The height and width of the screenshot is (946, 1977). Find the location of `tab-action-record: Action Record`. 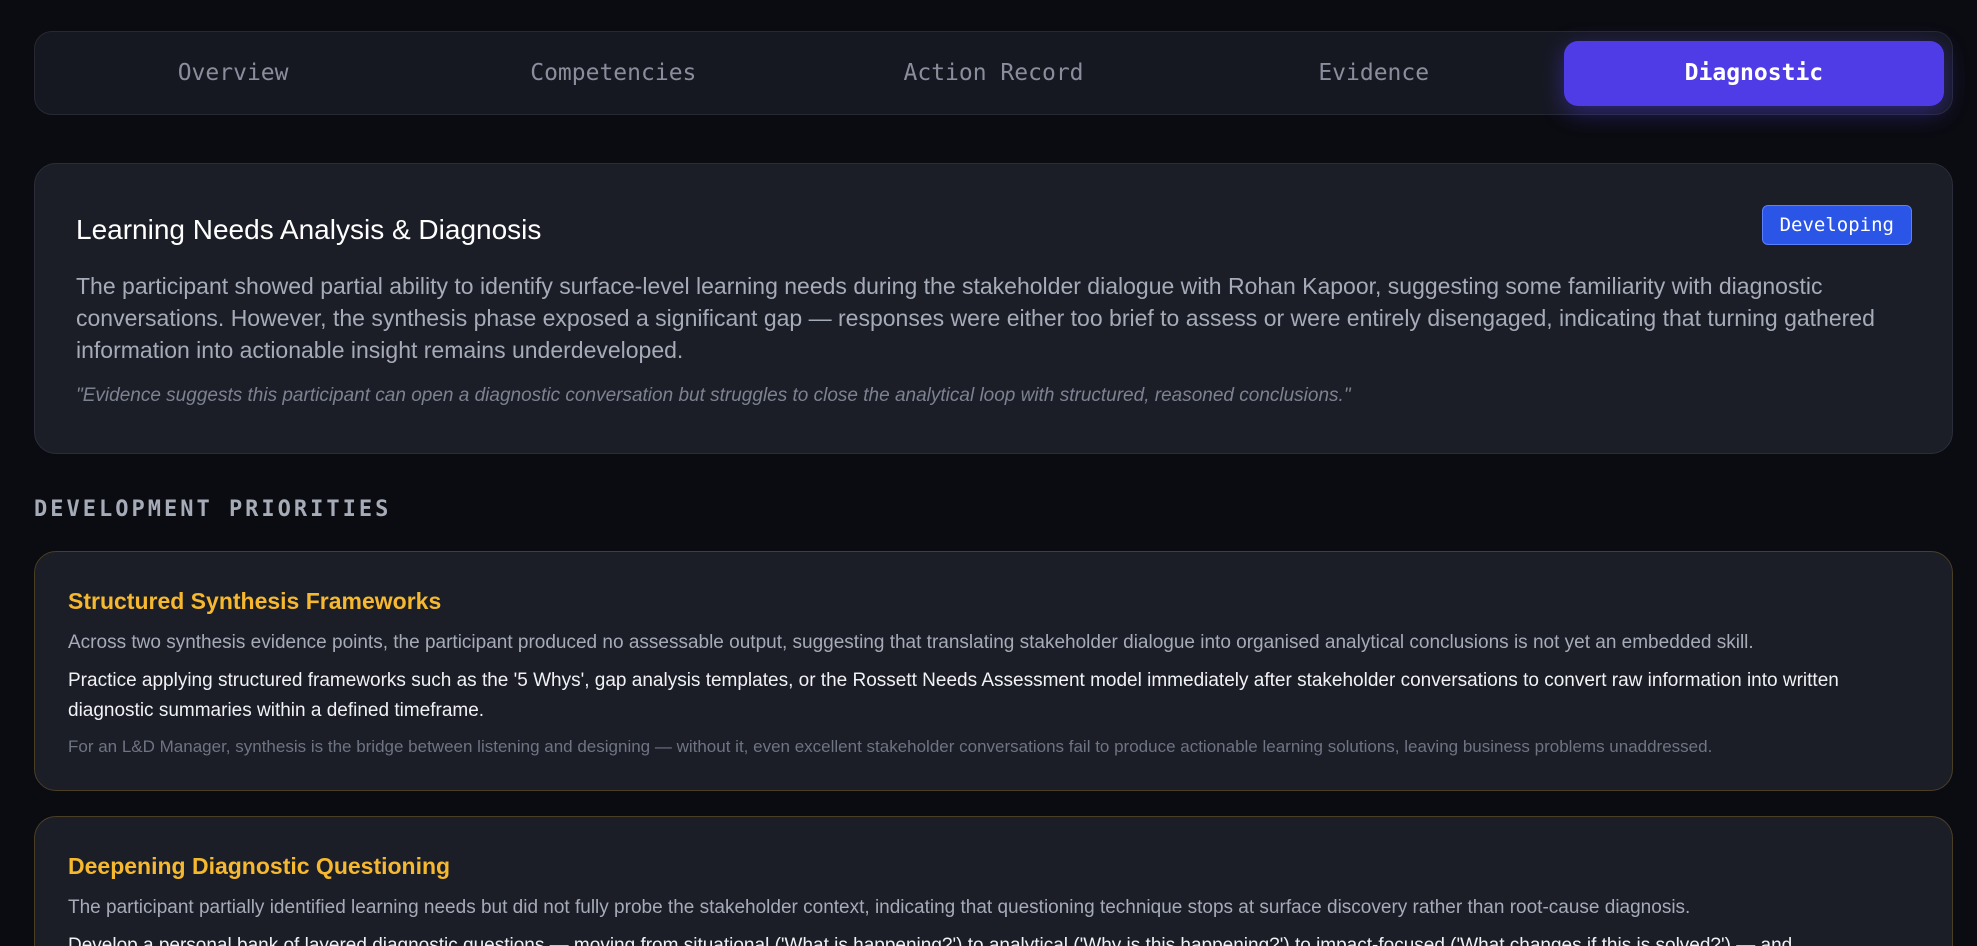

tab-action-record: Action Record is located at coordinates (993, 73).